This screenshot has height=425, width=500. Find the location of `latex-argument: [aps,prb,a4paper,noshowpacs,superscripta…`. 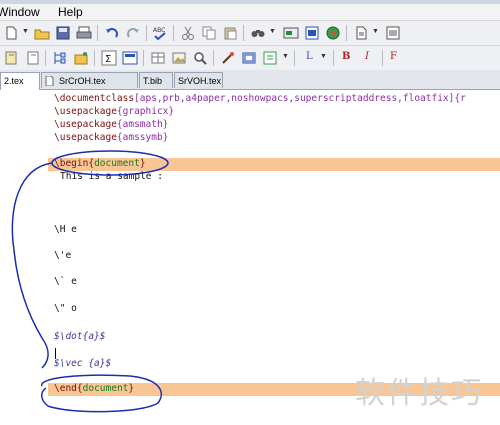

latex-argument: [aps,prb,a4paper,noshowpacs,superscripta… is located at coordinates (300, 98).